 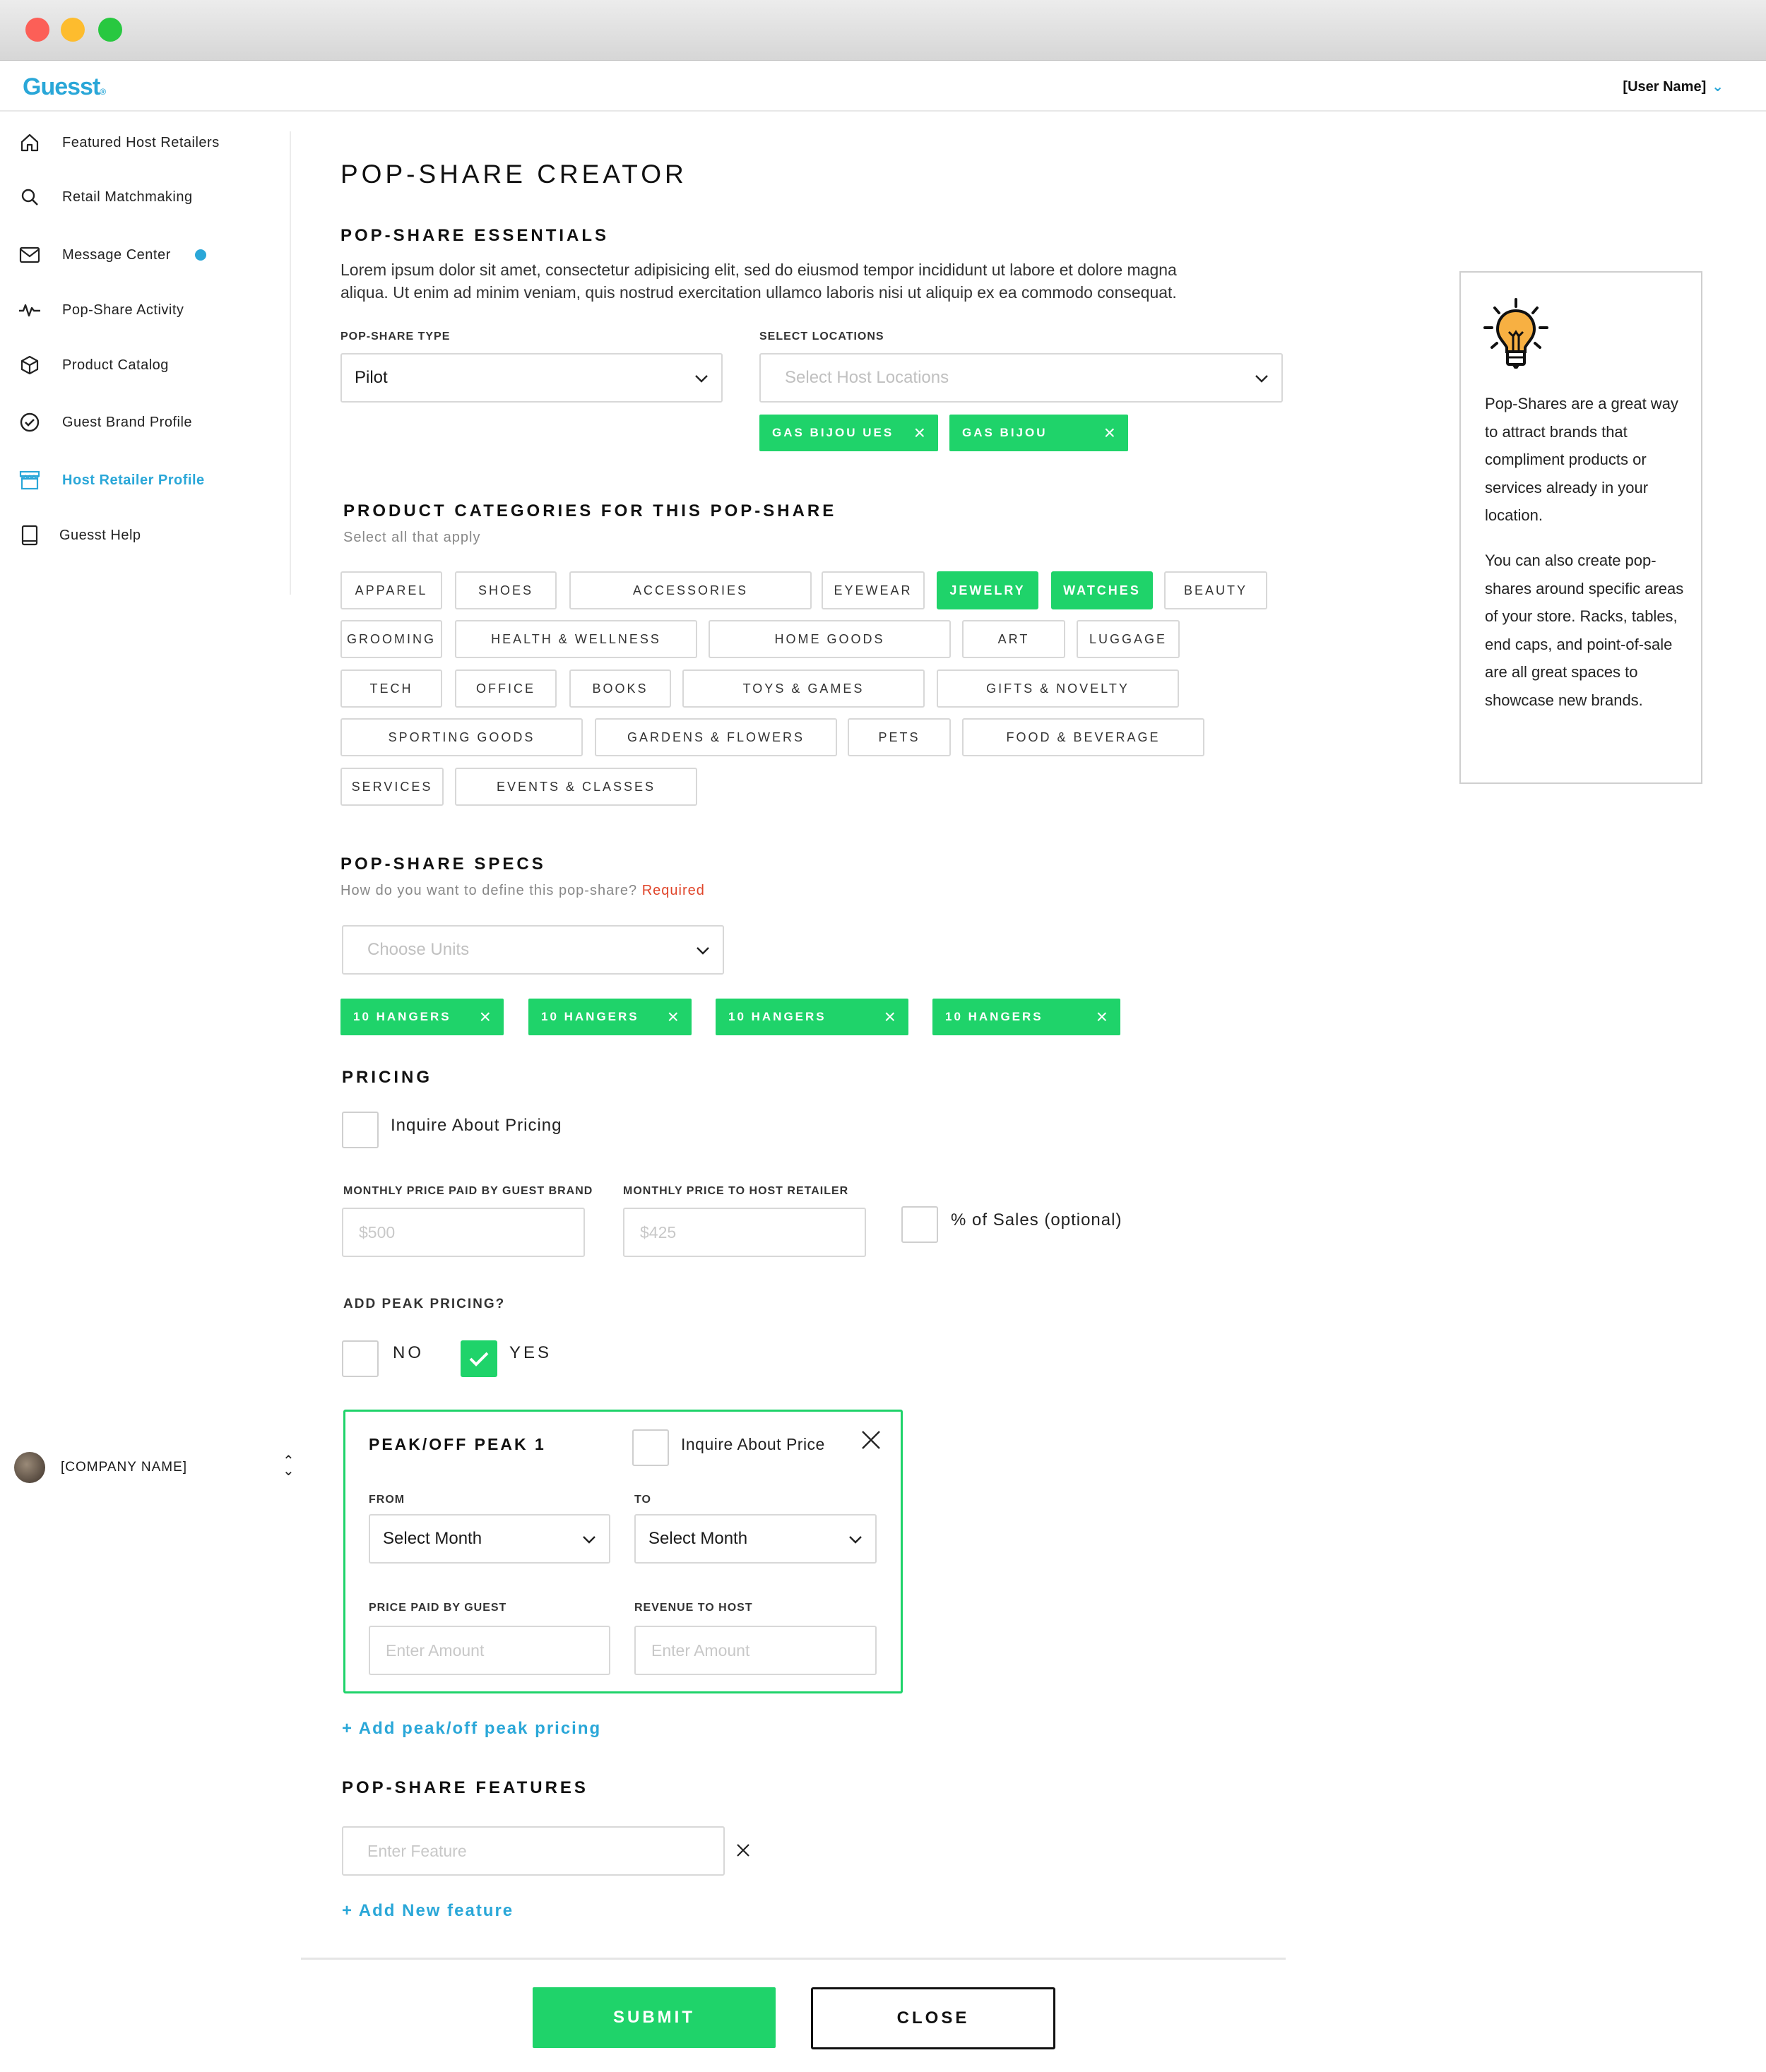 I want to click on category-chip: WATCHES, so click(x=1102, y=590).